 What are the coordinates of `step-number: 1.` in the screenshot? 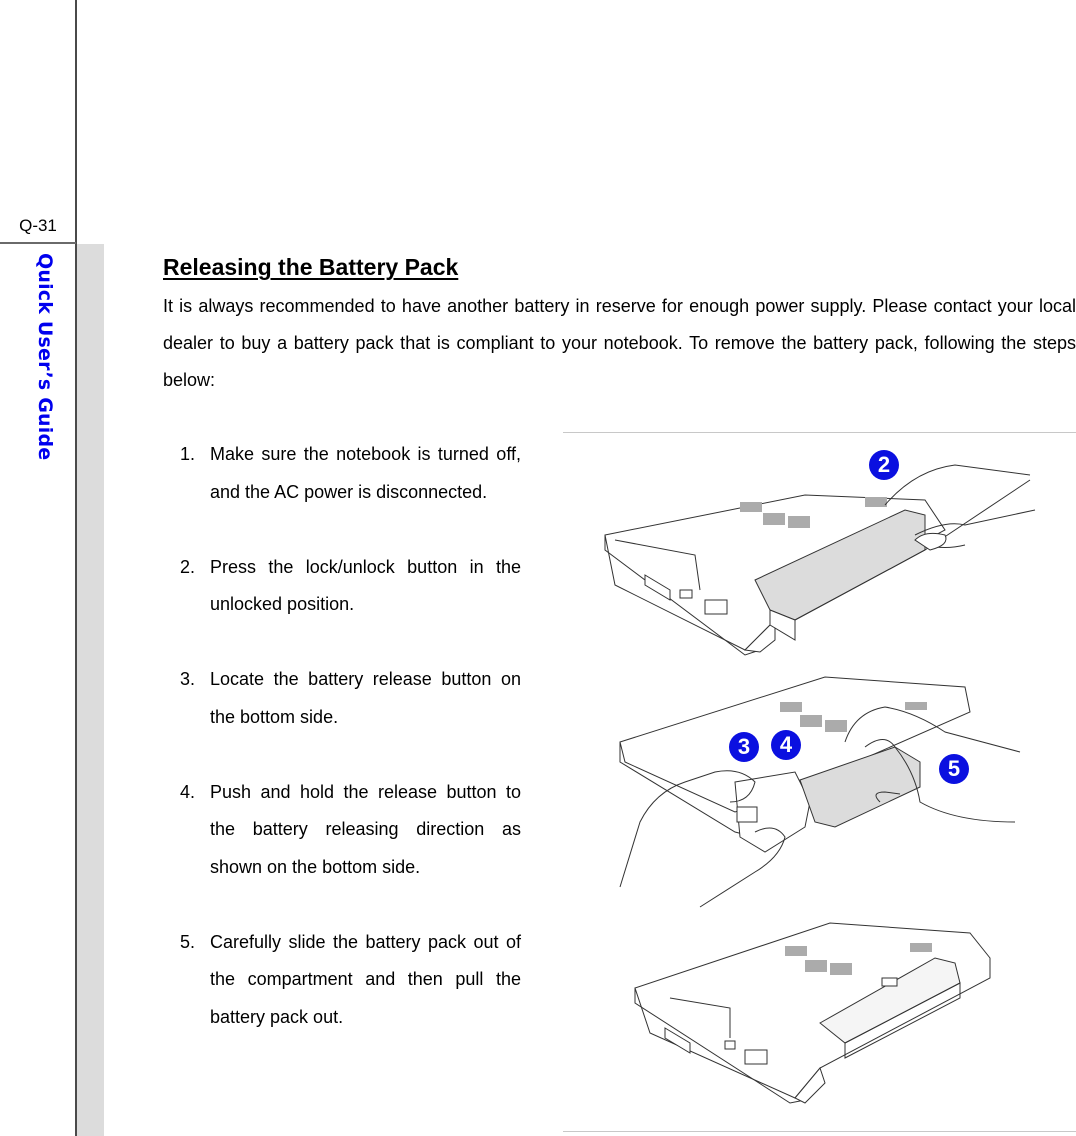 It's located at (188, 454).